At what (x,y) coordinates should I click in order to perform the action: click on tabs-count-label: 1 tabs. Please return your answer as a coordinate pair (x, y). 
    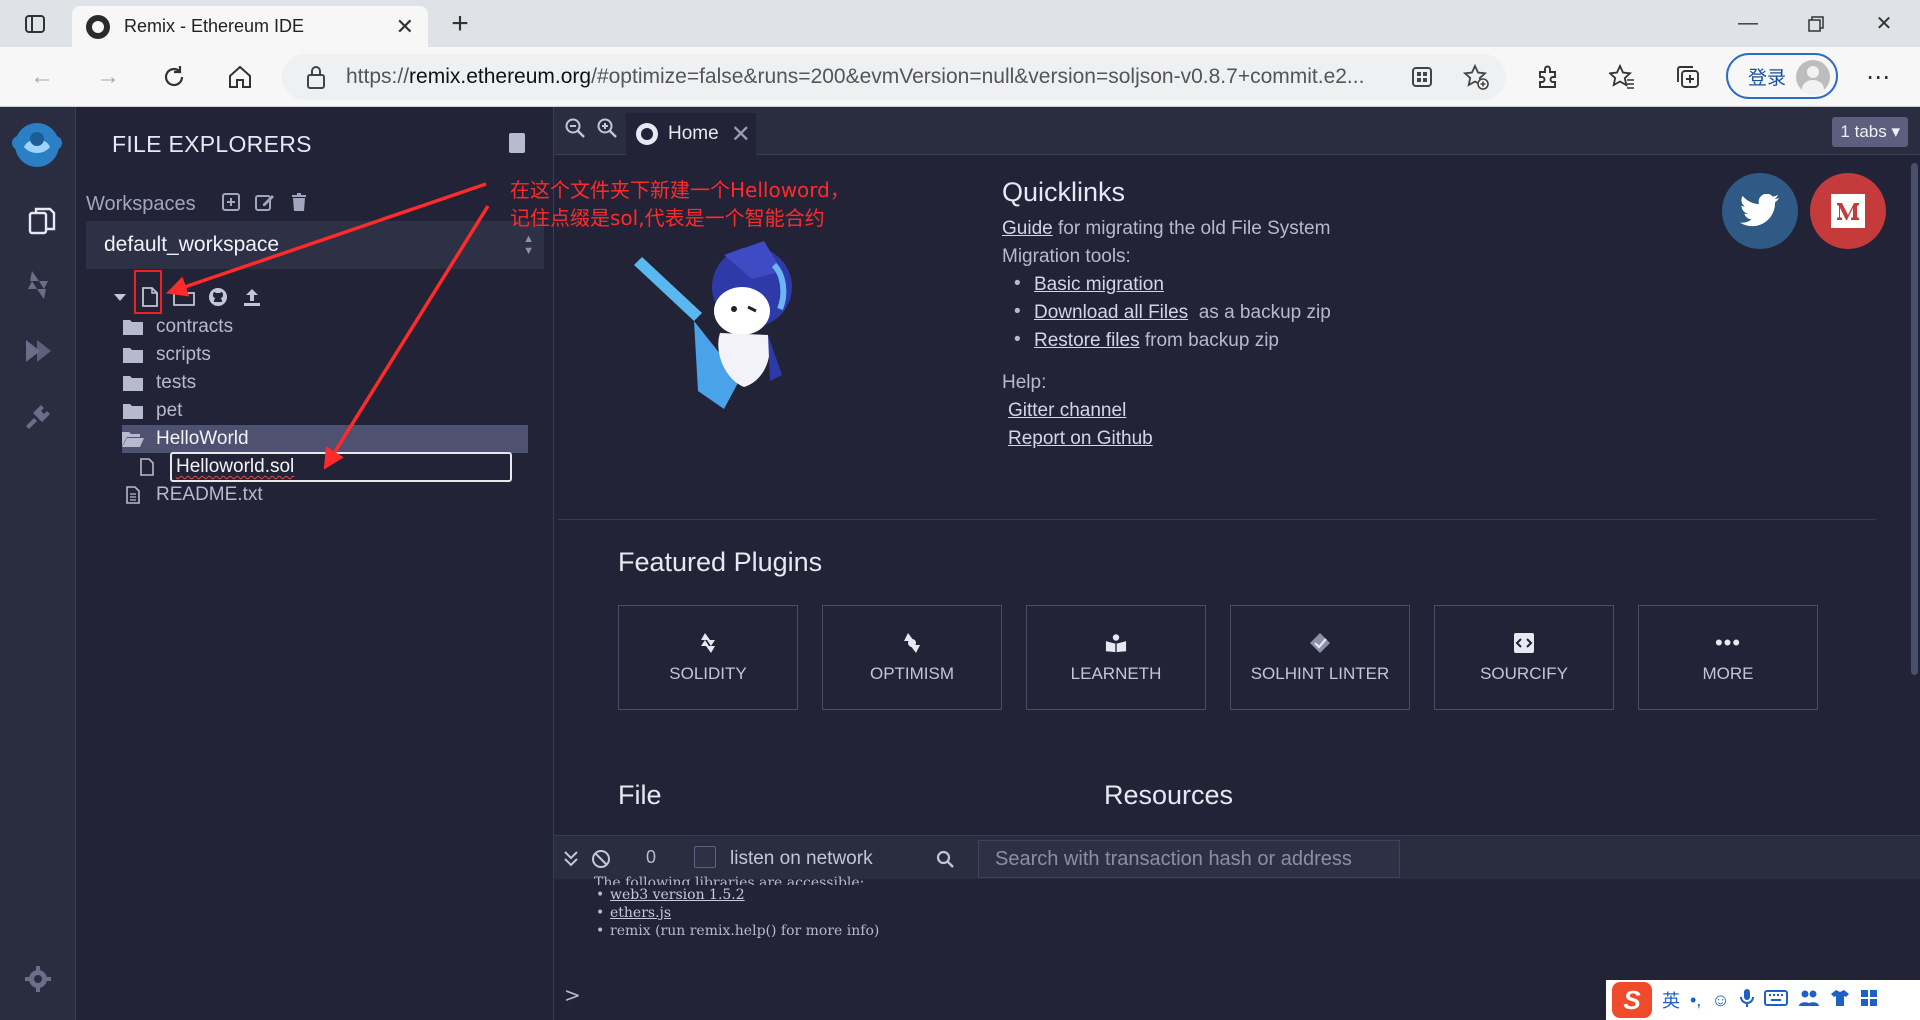
    Looking at the image, I should click on (1863, 131).